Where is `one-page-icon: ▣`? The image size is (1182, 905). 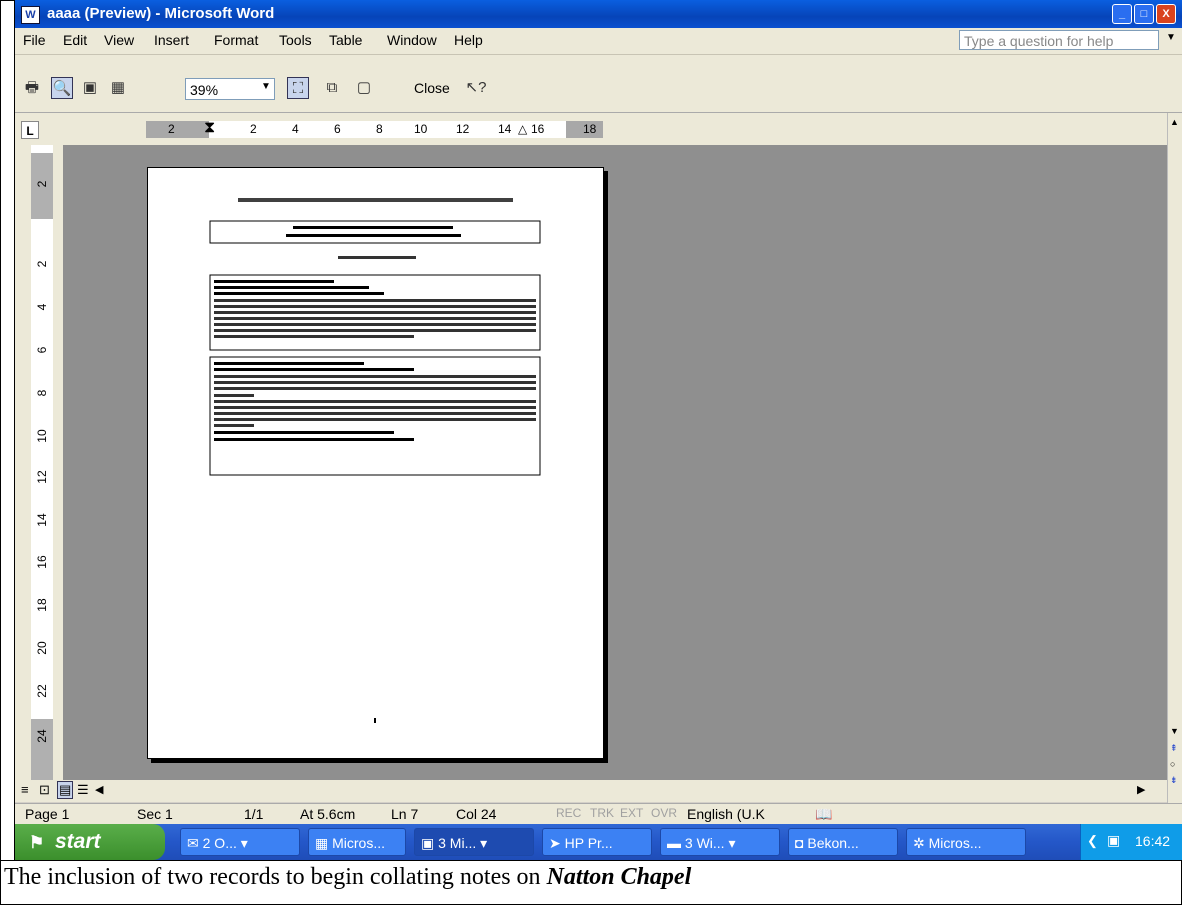 one-page-icon: ▣ is located at coordinates (90, 88).